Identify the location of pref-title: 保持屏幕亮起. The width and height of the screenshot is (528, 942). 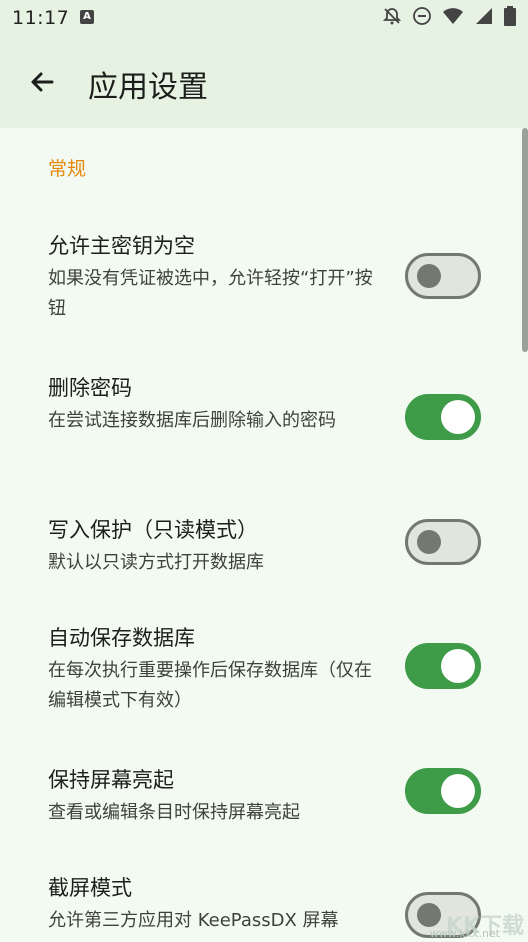
(111, 780).